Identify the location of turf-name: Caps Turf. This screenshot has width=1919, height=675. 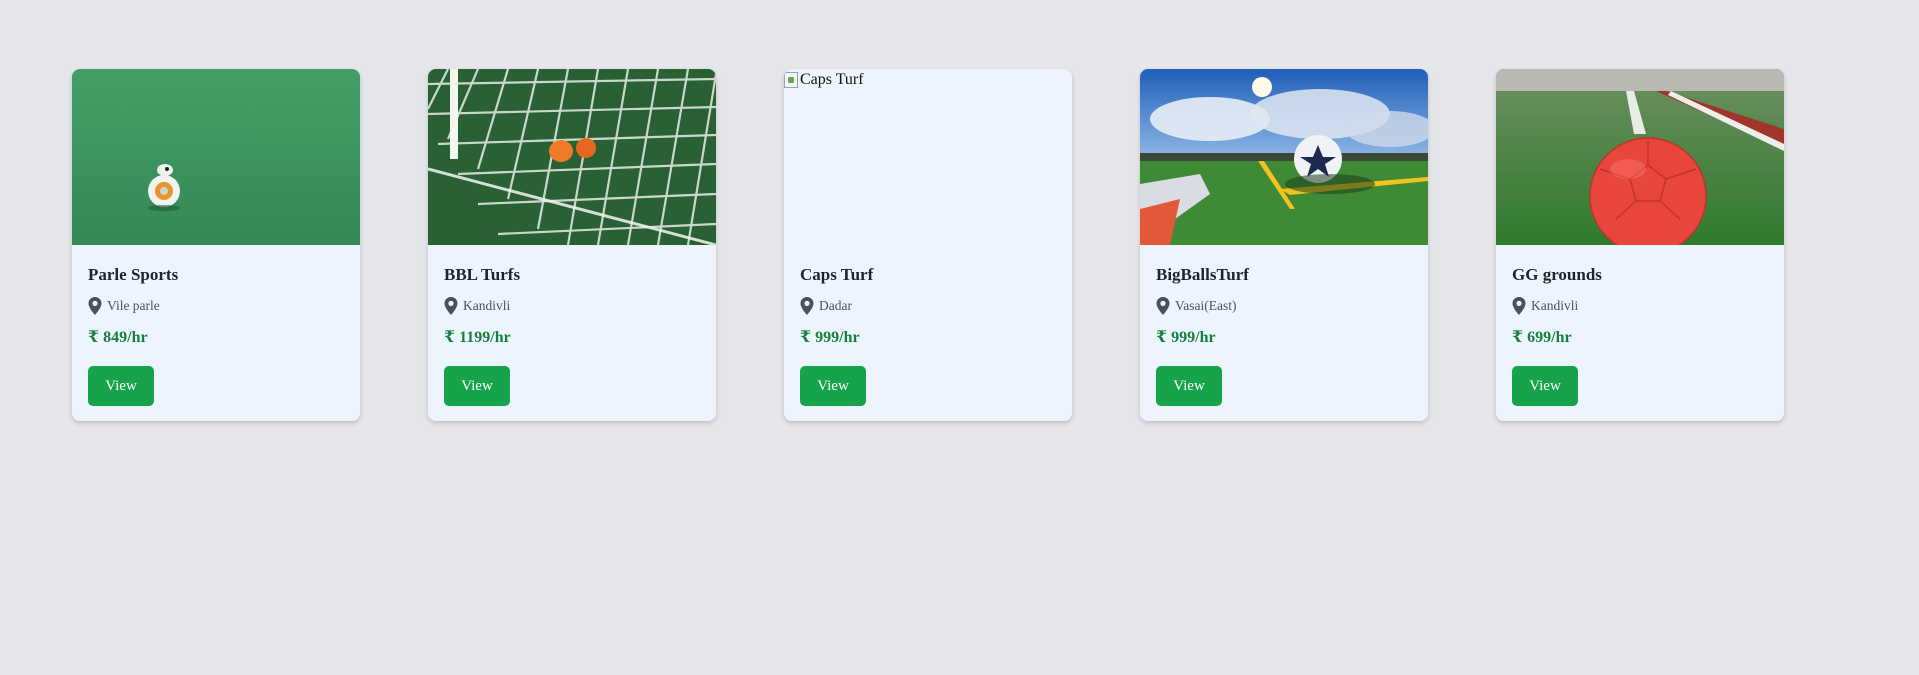
(837, 274).